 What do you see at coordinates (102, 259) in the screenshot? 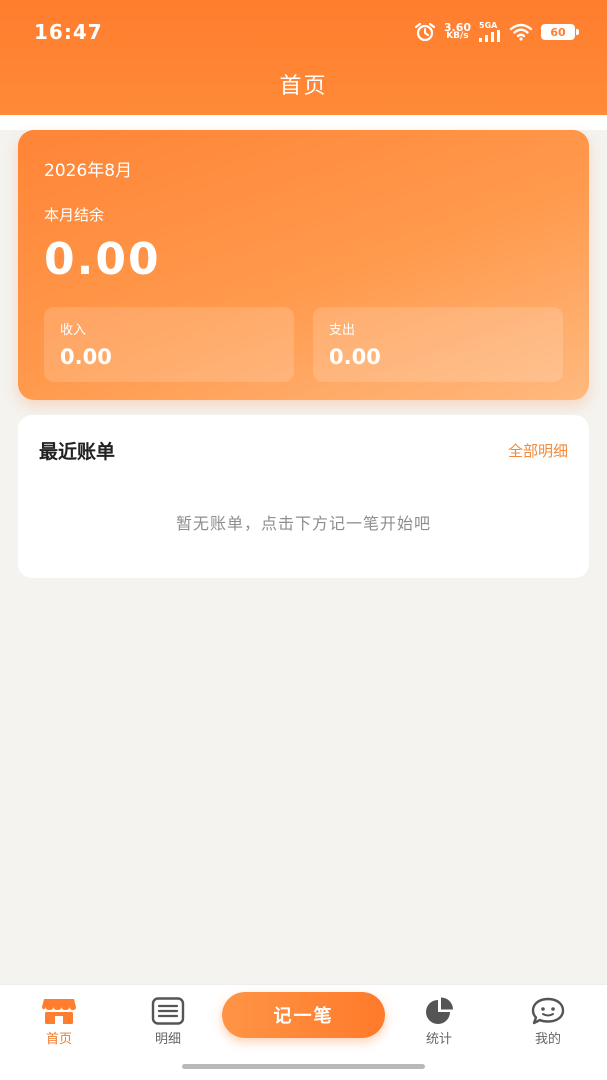
I see `balance-value: 0.00` at bounding box center [102, 259].